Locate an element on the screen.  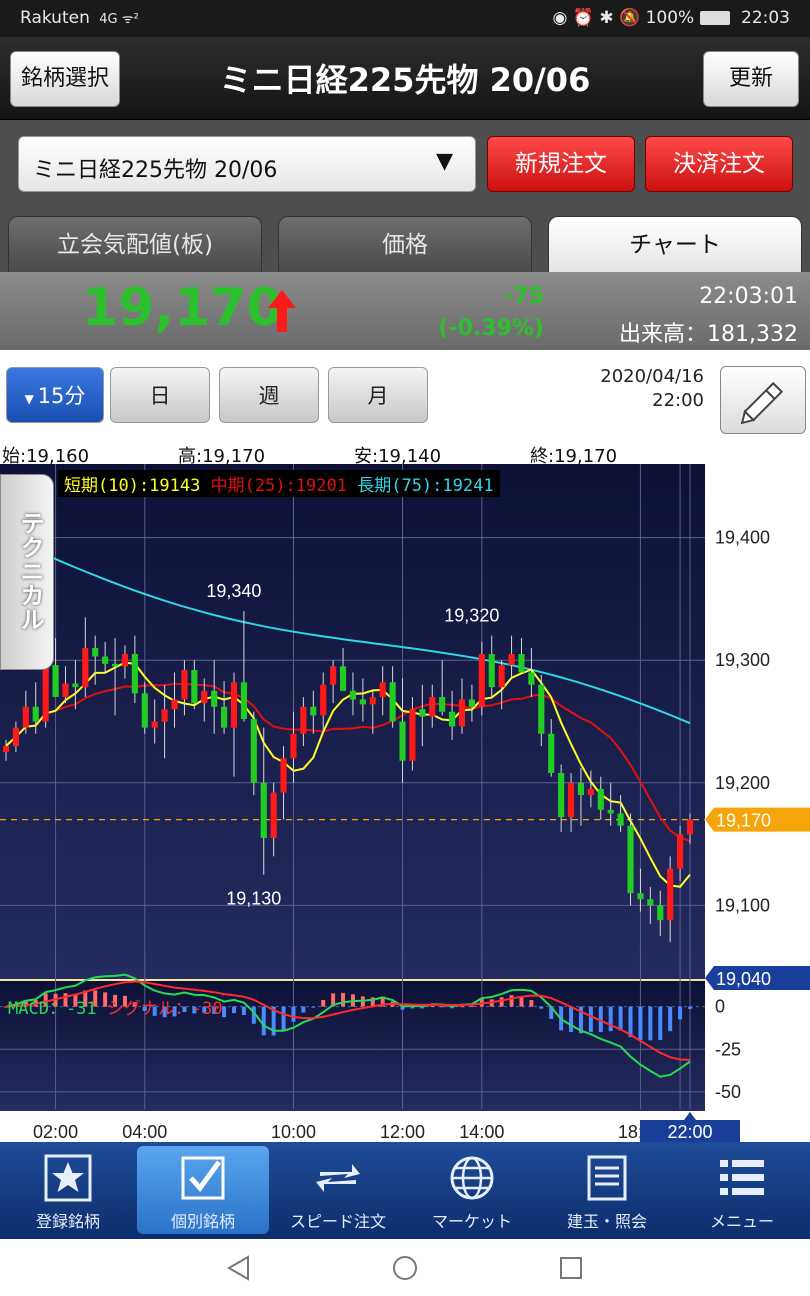
tab-order-book: 立会気配値(板) is located at coordinates (135, 244).